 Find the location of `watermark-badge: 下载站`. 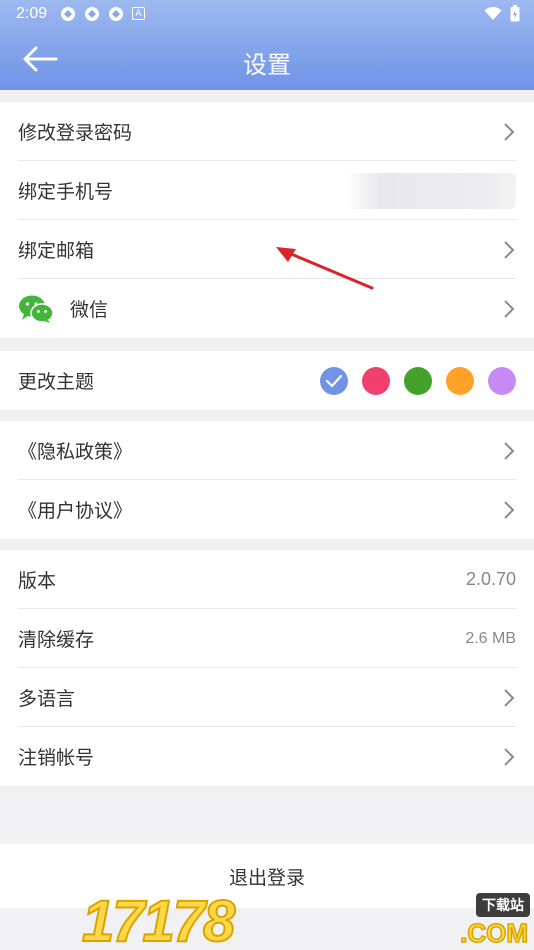

watermark-badge: 下载站 is located at coordinates (503, 905).